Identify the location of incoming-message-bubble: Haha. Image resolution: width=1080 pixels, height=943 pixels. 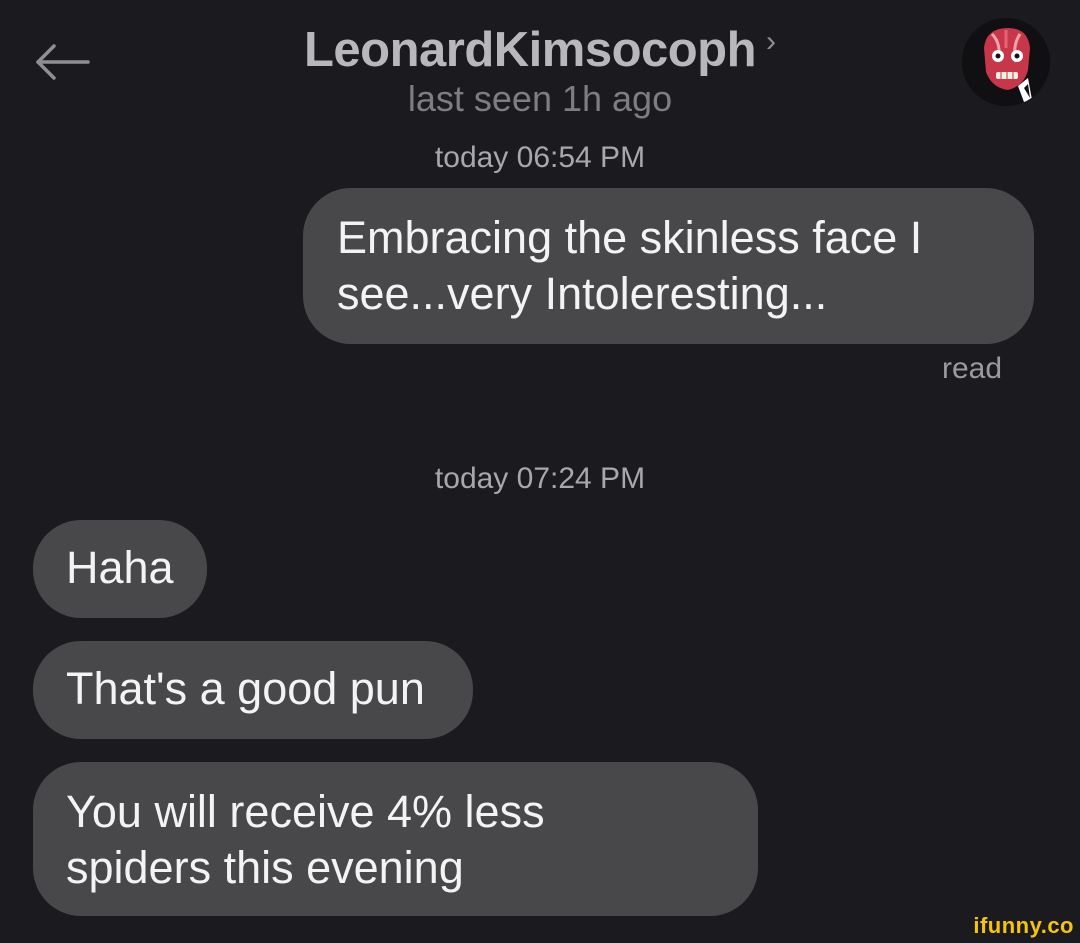
(120, 569).